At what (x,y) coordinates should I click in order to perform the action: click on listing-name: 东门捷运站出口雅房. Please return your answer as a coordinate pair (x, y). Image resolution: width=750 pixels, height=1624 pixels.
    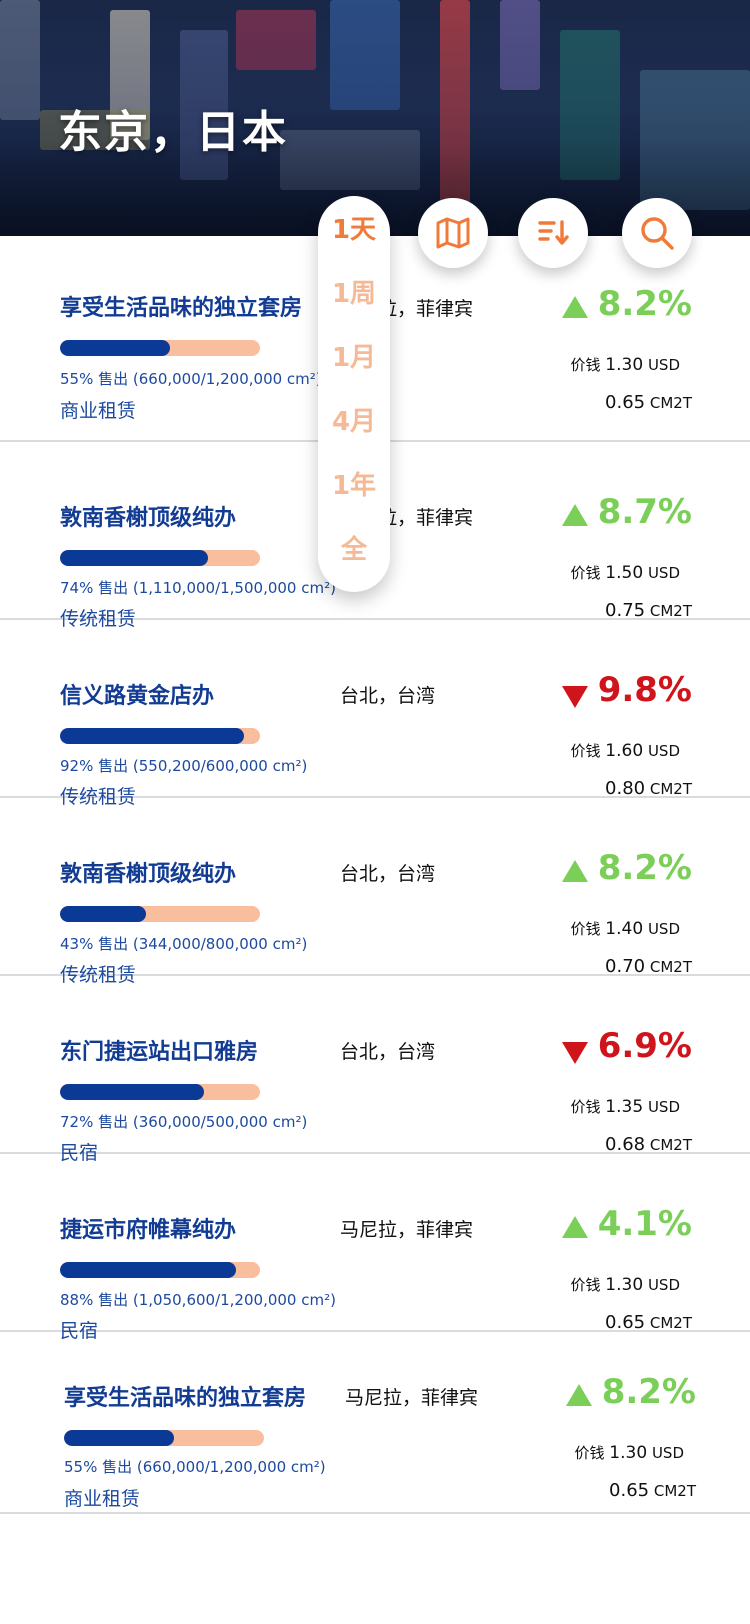
    Looking at the image, I should click on (159, 1052).